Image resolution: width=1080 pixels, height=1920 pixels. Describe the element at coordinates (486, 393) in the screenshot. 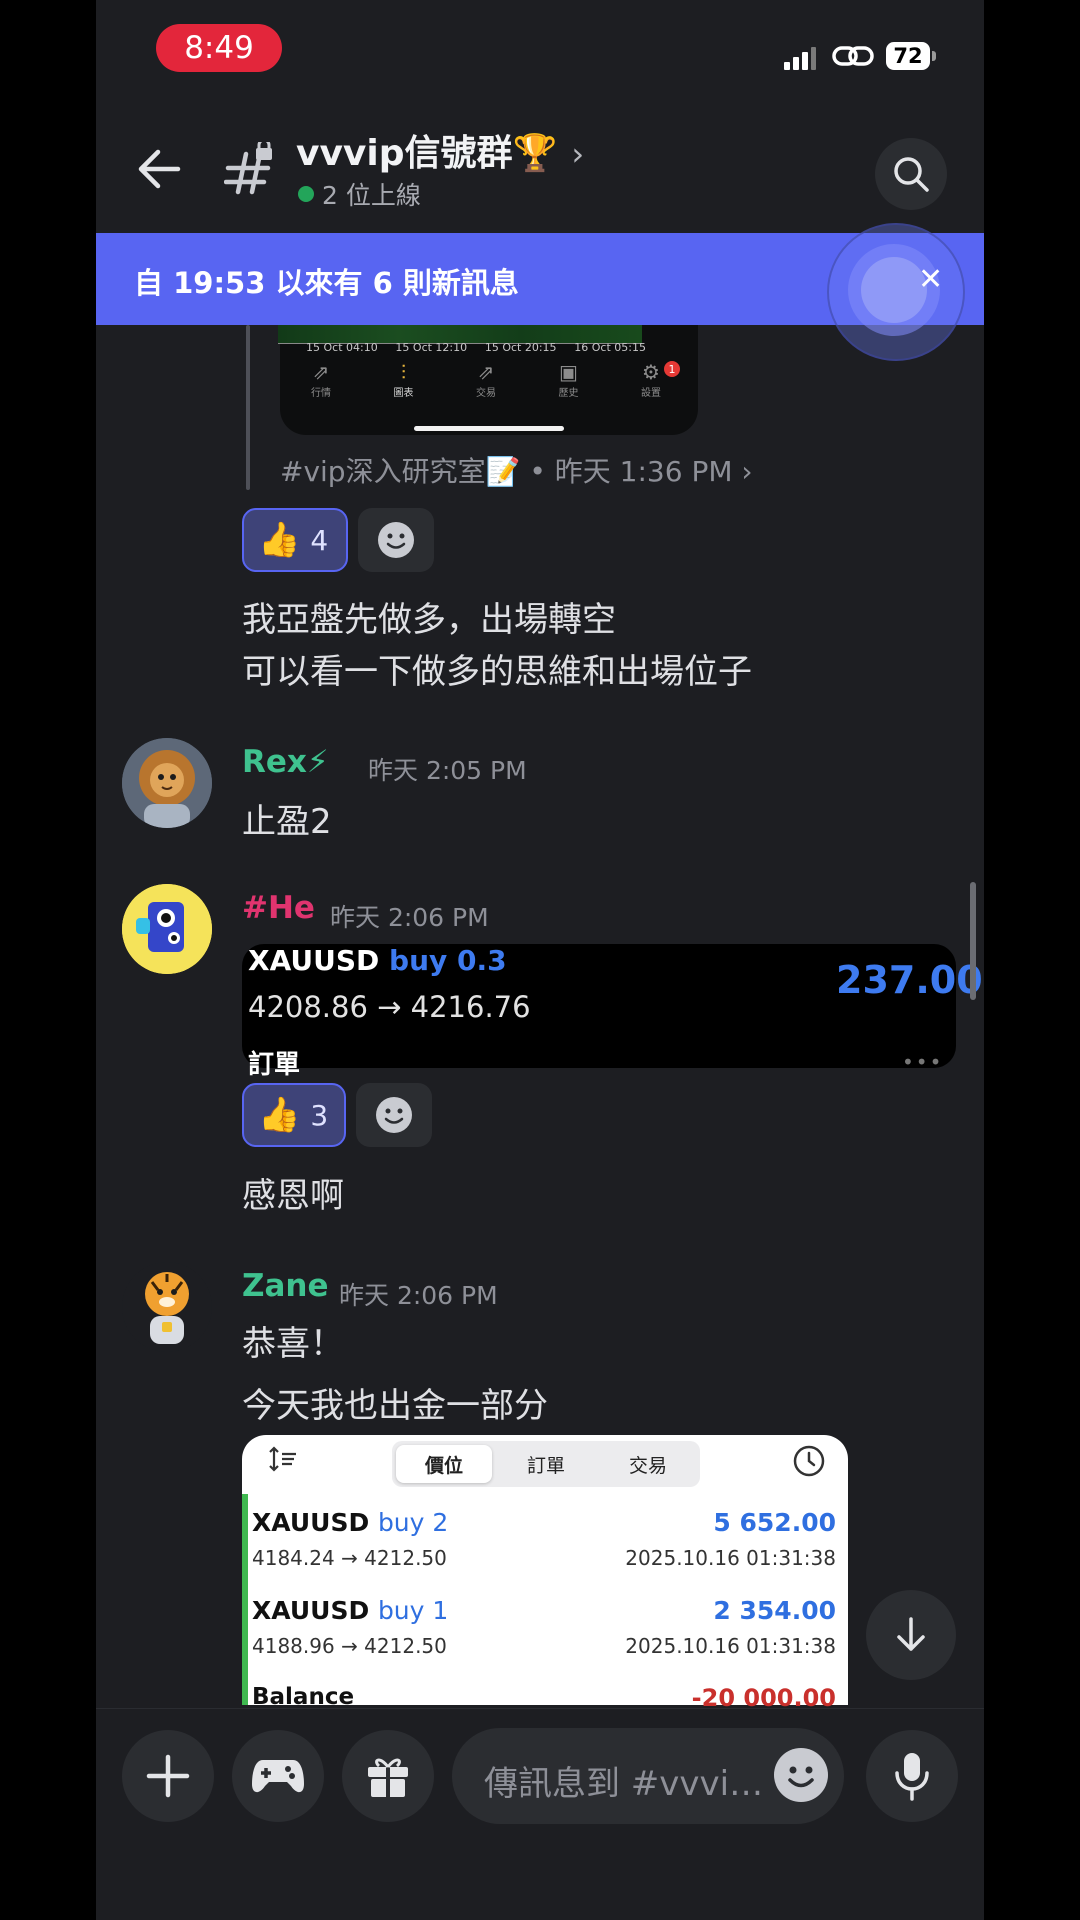

I see `chart-tab-label: 交易` at that location.